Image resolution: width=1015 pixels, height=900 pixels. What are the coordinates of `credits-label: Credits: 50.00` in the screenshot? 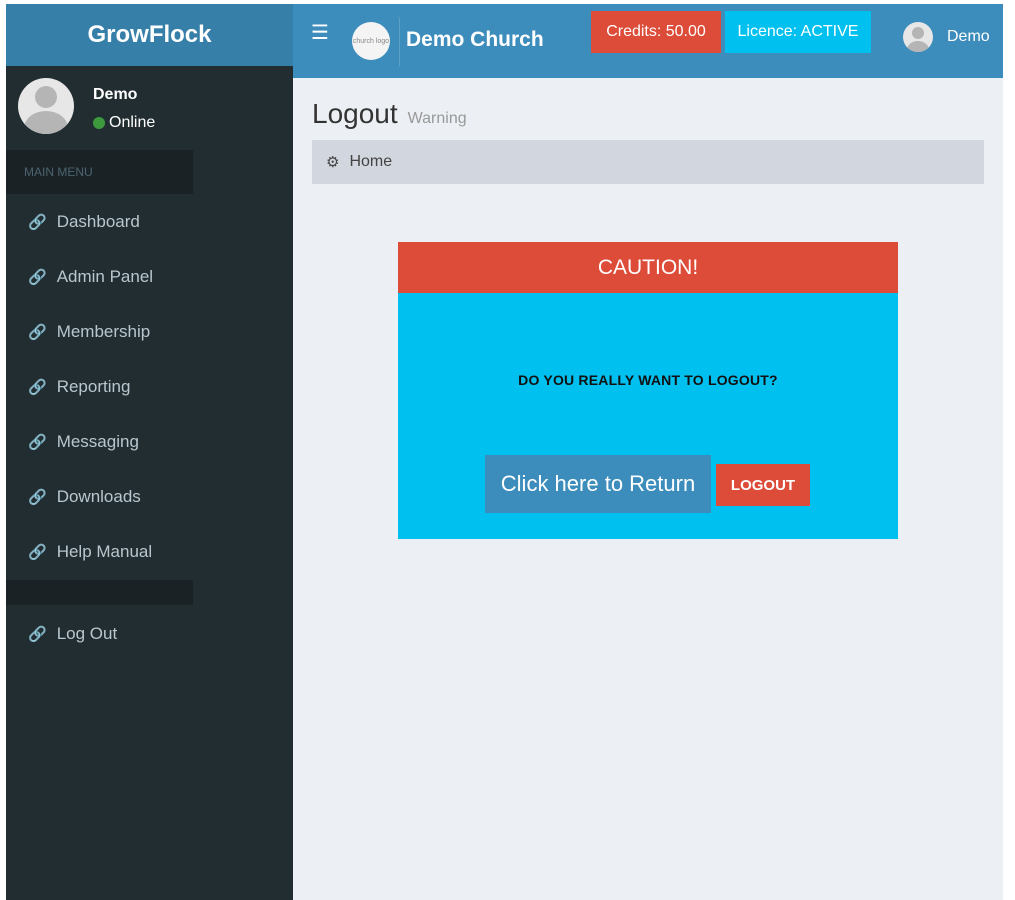 It's located at (656, 31).